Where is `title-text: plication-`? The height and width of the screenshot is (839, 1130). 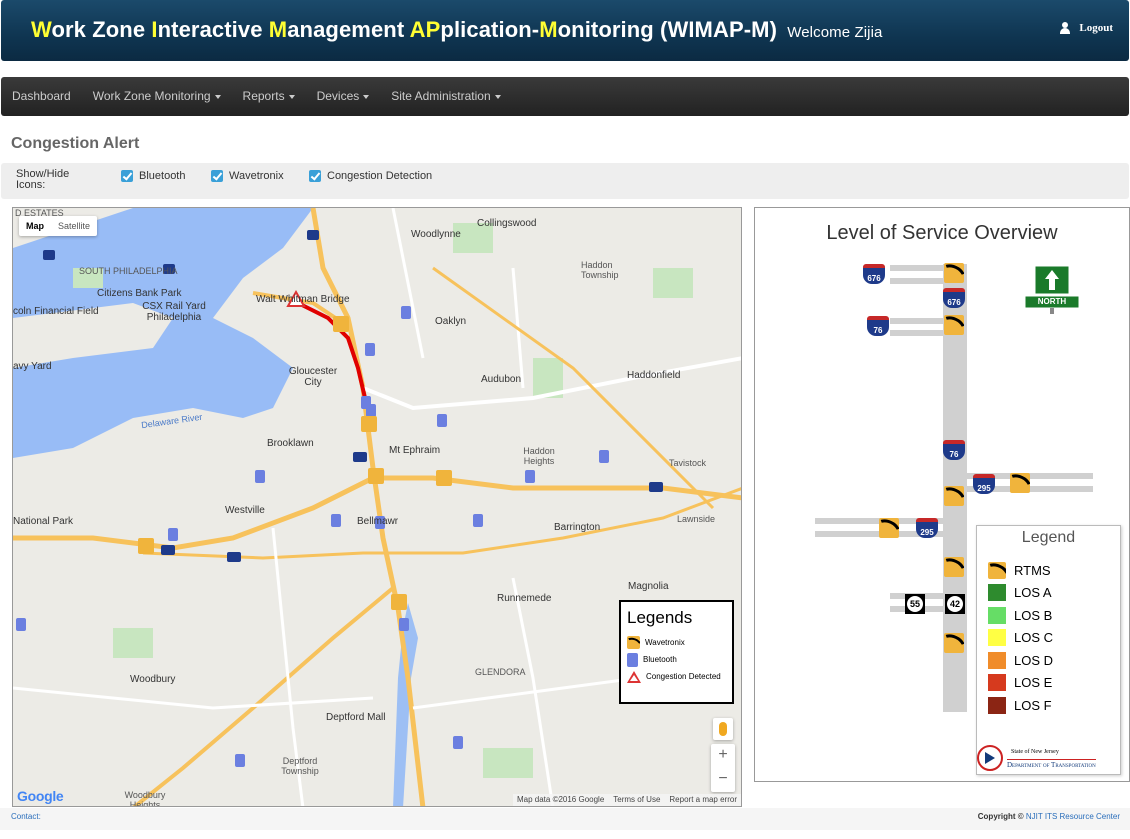
title-text: plication- is located at coordinates (490, 29).